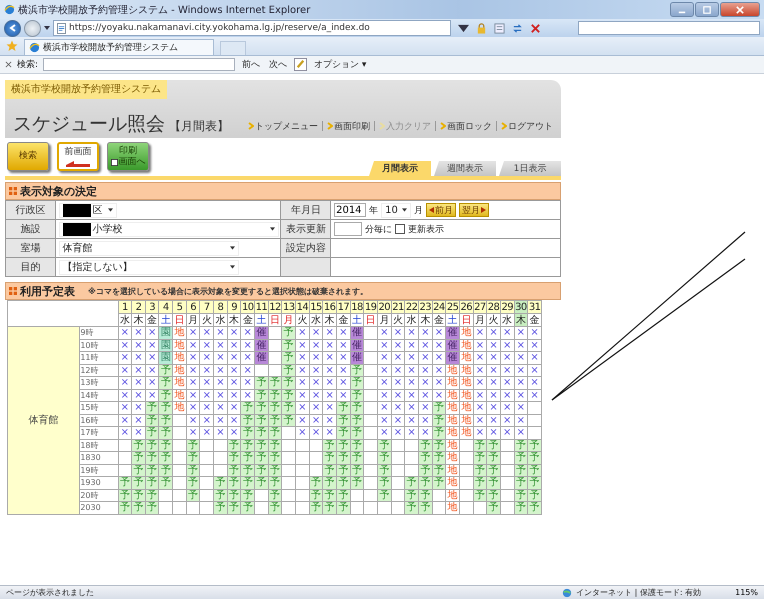  I want to click on checkbox, so click(400, 229).